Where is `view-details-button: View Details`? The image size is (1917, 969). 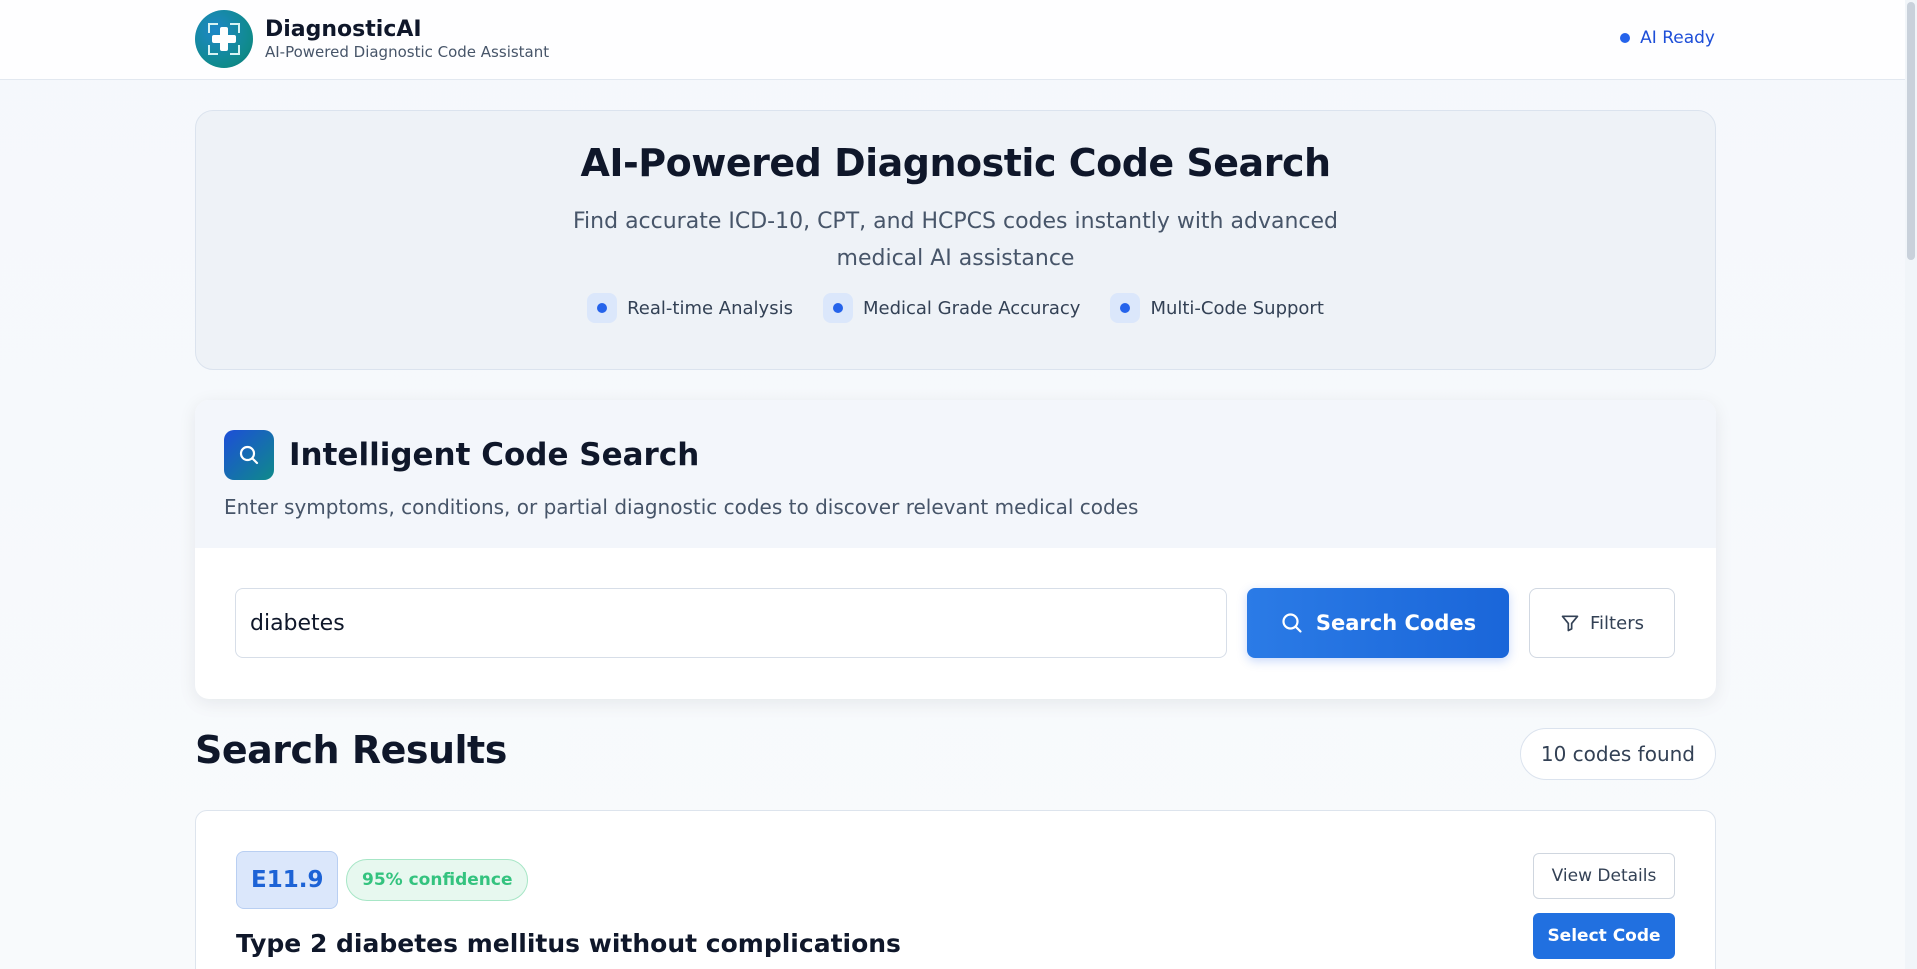
view-details-button: View Details is located at coordinates (1604, 876).